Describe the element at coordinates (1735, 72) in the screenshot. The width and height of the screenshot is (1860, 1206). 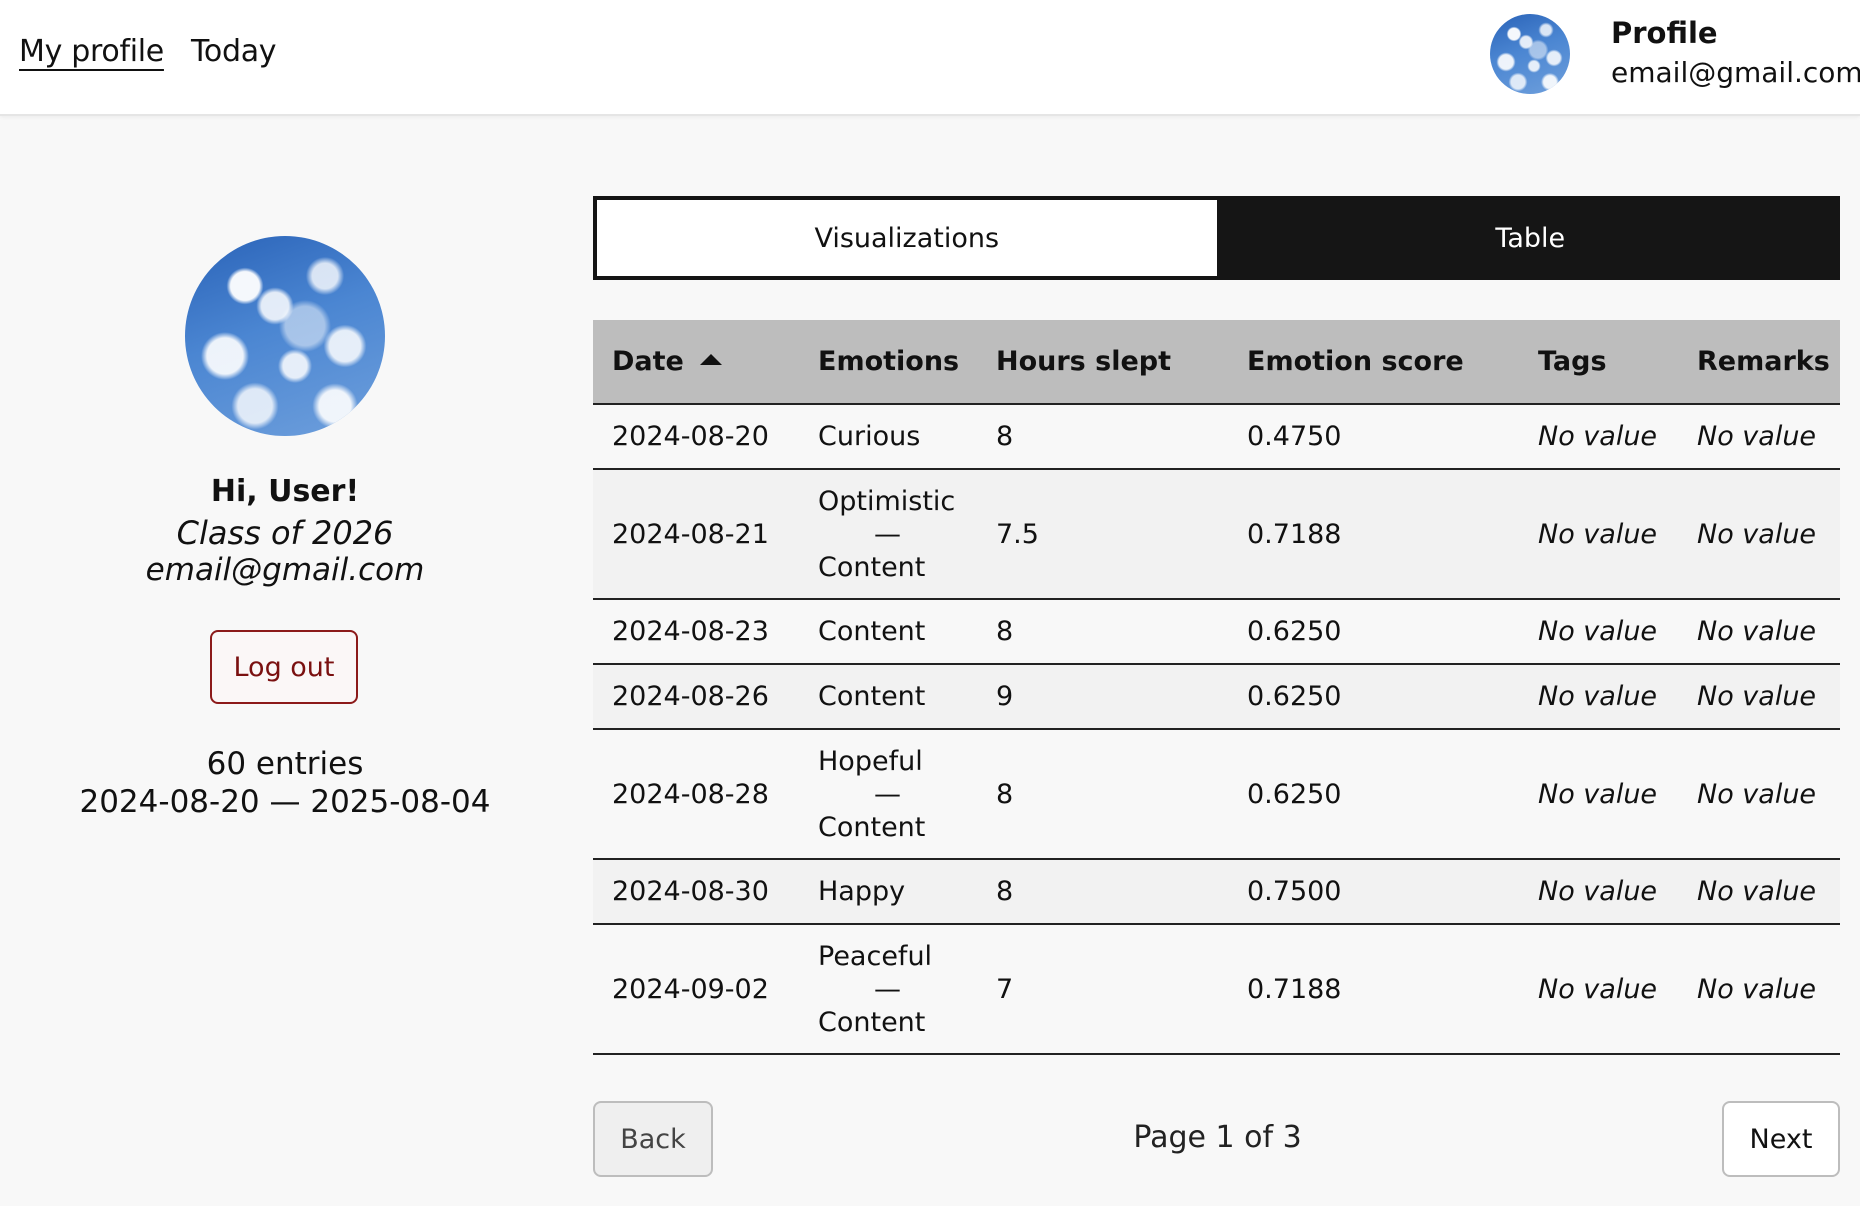
I see `top-profile-email: email@gmail.com` at that location.